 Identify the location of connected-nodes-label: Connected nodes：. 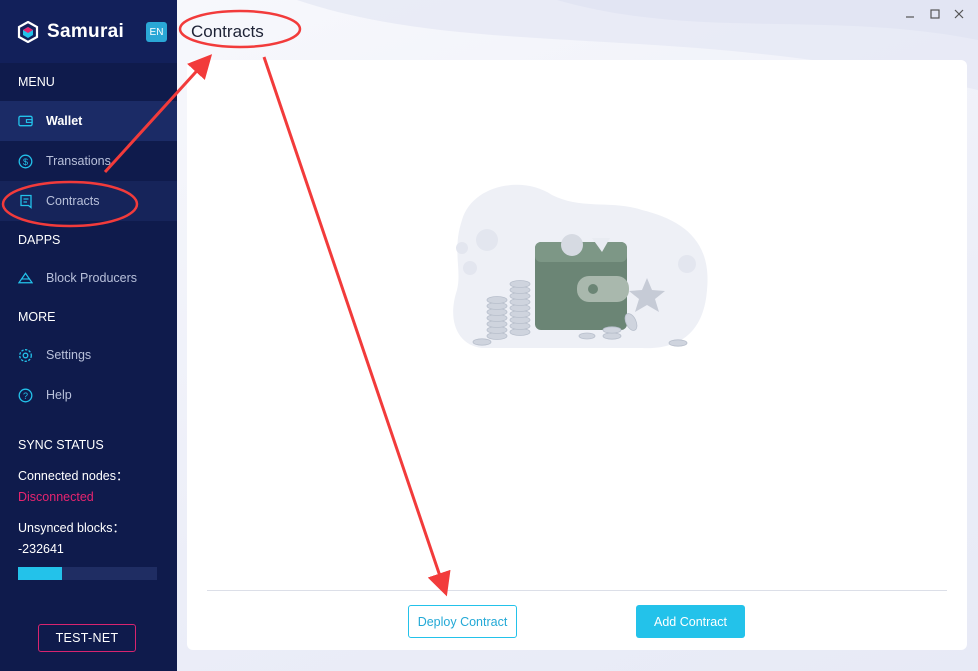
(73, 476).